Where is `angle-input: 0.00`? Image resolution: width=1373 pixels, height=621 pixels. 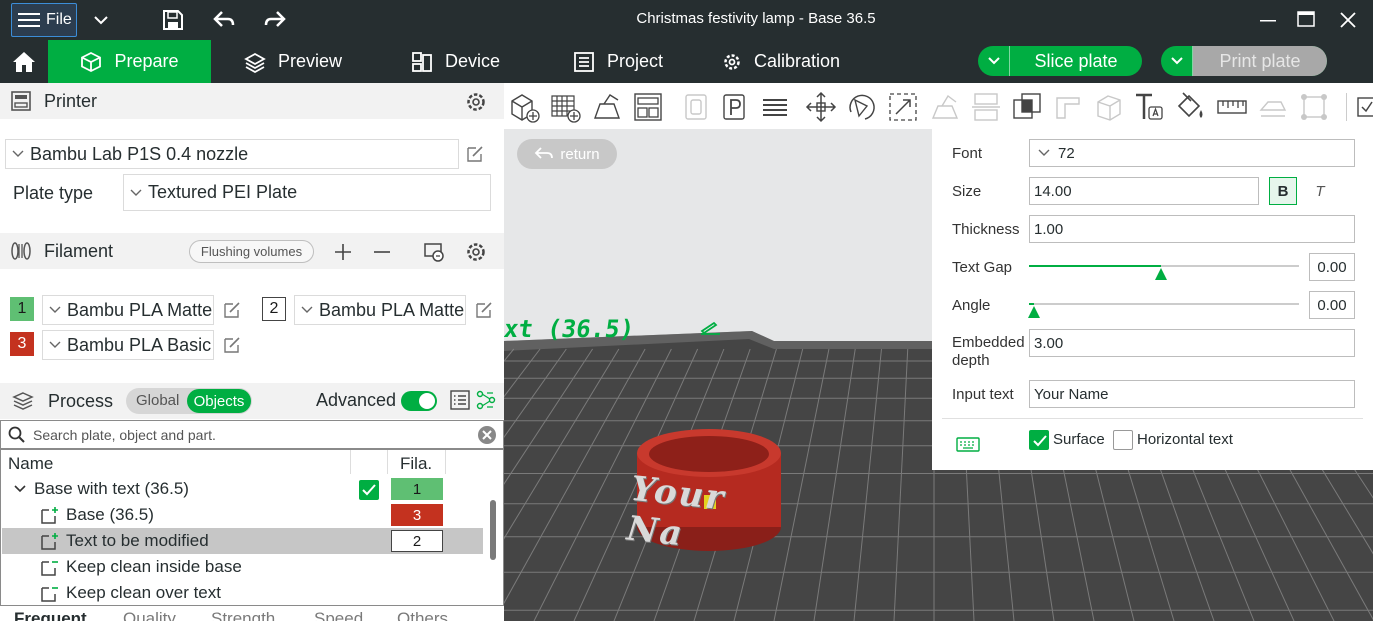
angle-input: 0.00 is located at coordinates (1332, 305).